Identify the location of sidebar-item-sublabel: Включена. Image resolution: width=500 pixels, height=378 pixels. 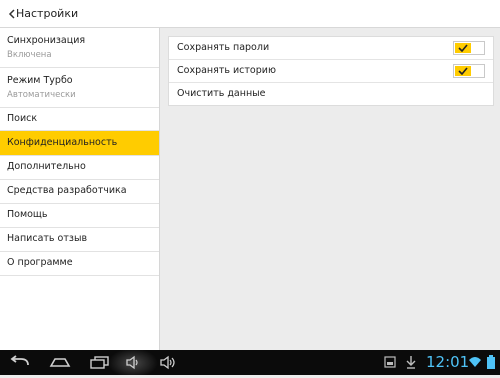
(29, 55).